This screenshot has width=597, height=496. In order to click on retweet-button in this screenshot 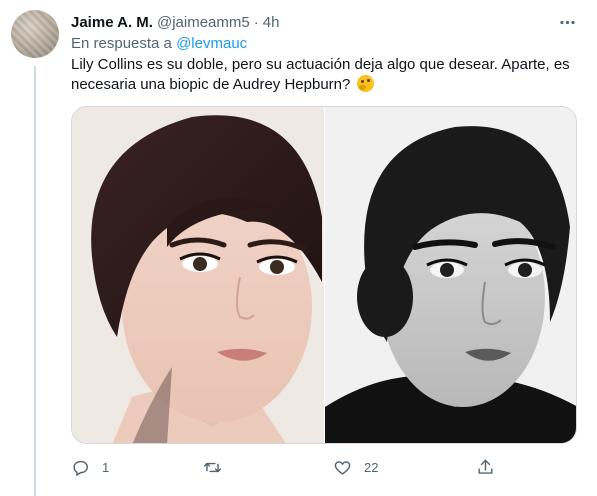, I will do `click(218, 467)`.